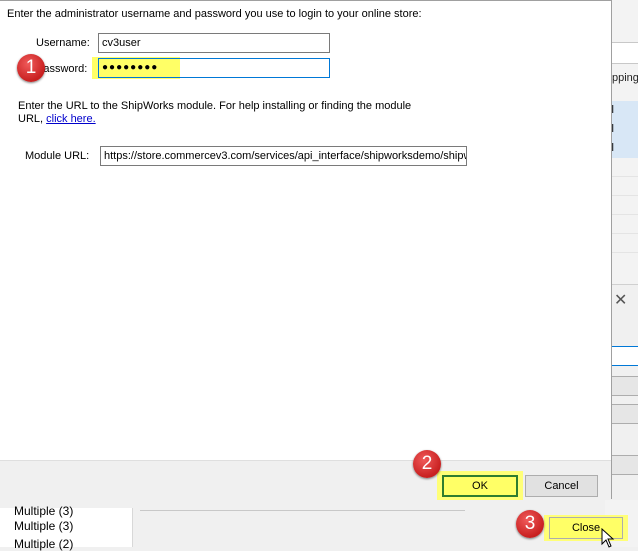  Describe the element at coordinates (214, 43) in the screenshot. I see `username-input: cv3user` at that location.